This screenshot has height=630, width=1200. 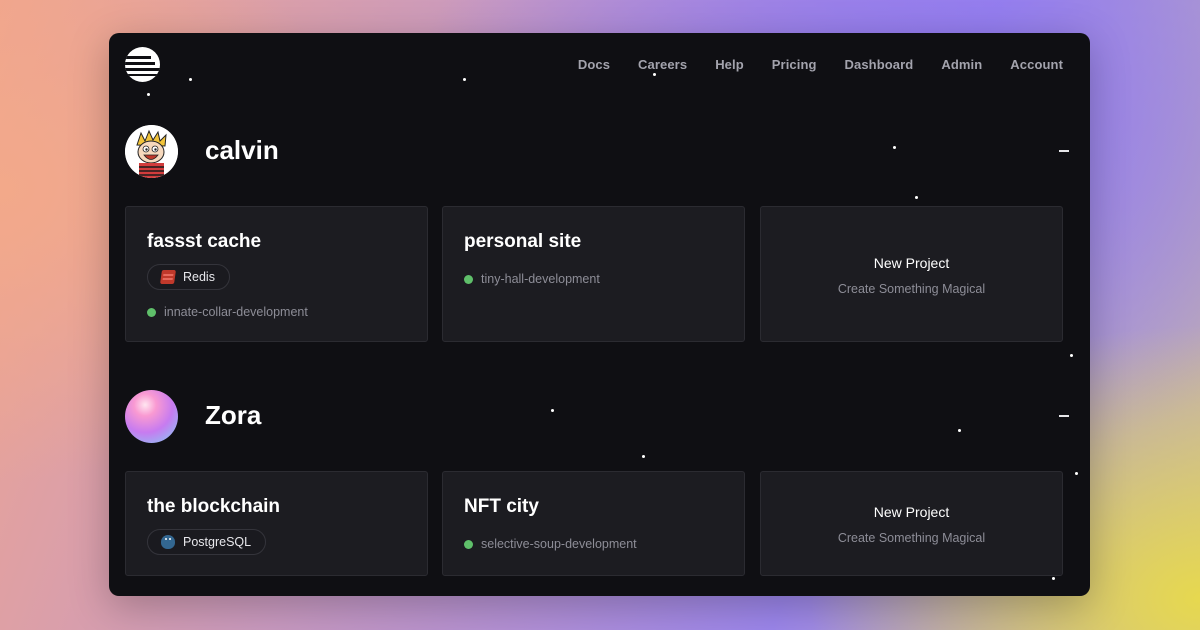 What do you see at coordinates (594, 64) in the screenshot?
I see `nav-docs: Docs` at bounding box center [594, 64].